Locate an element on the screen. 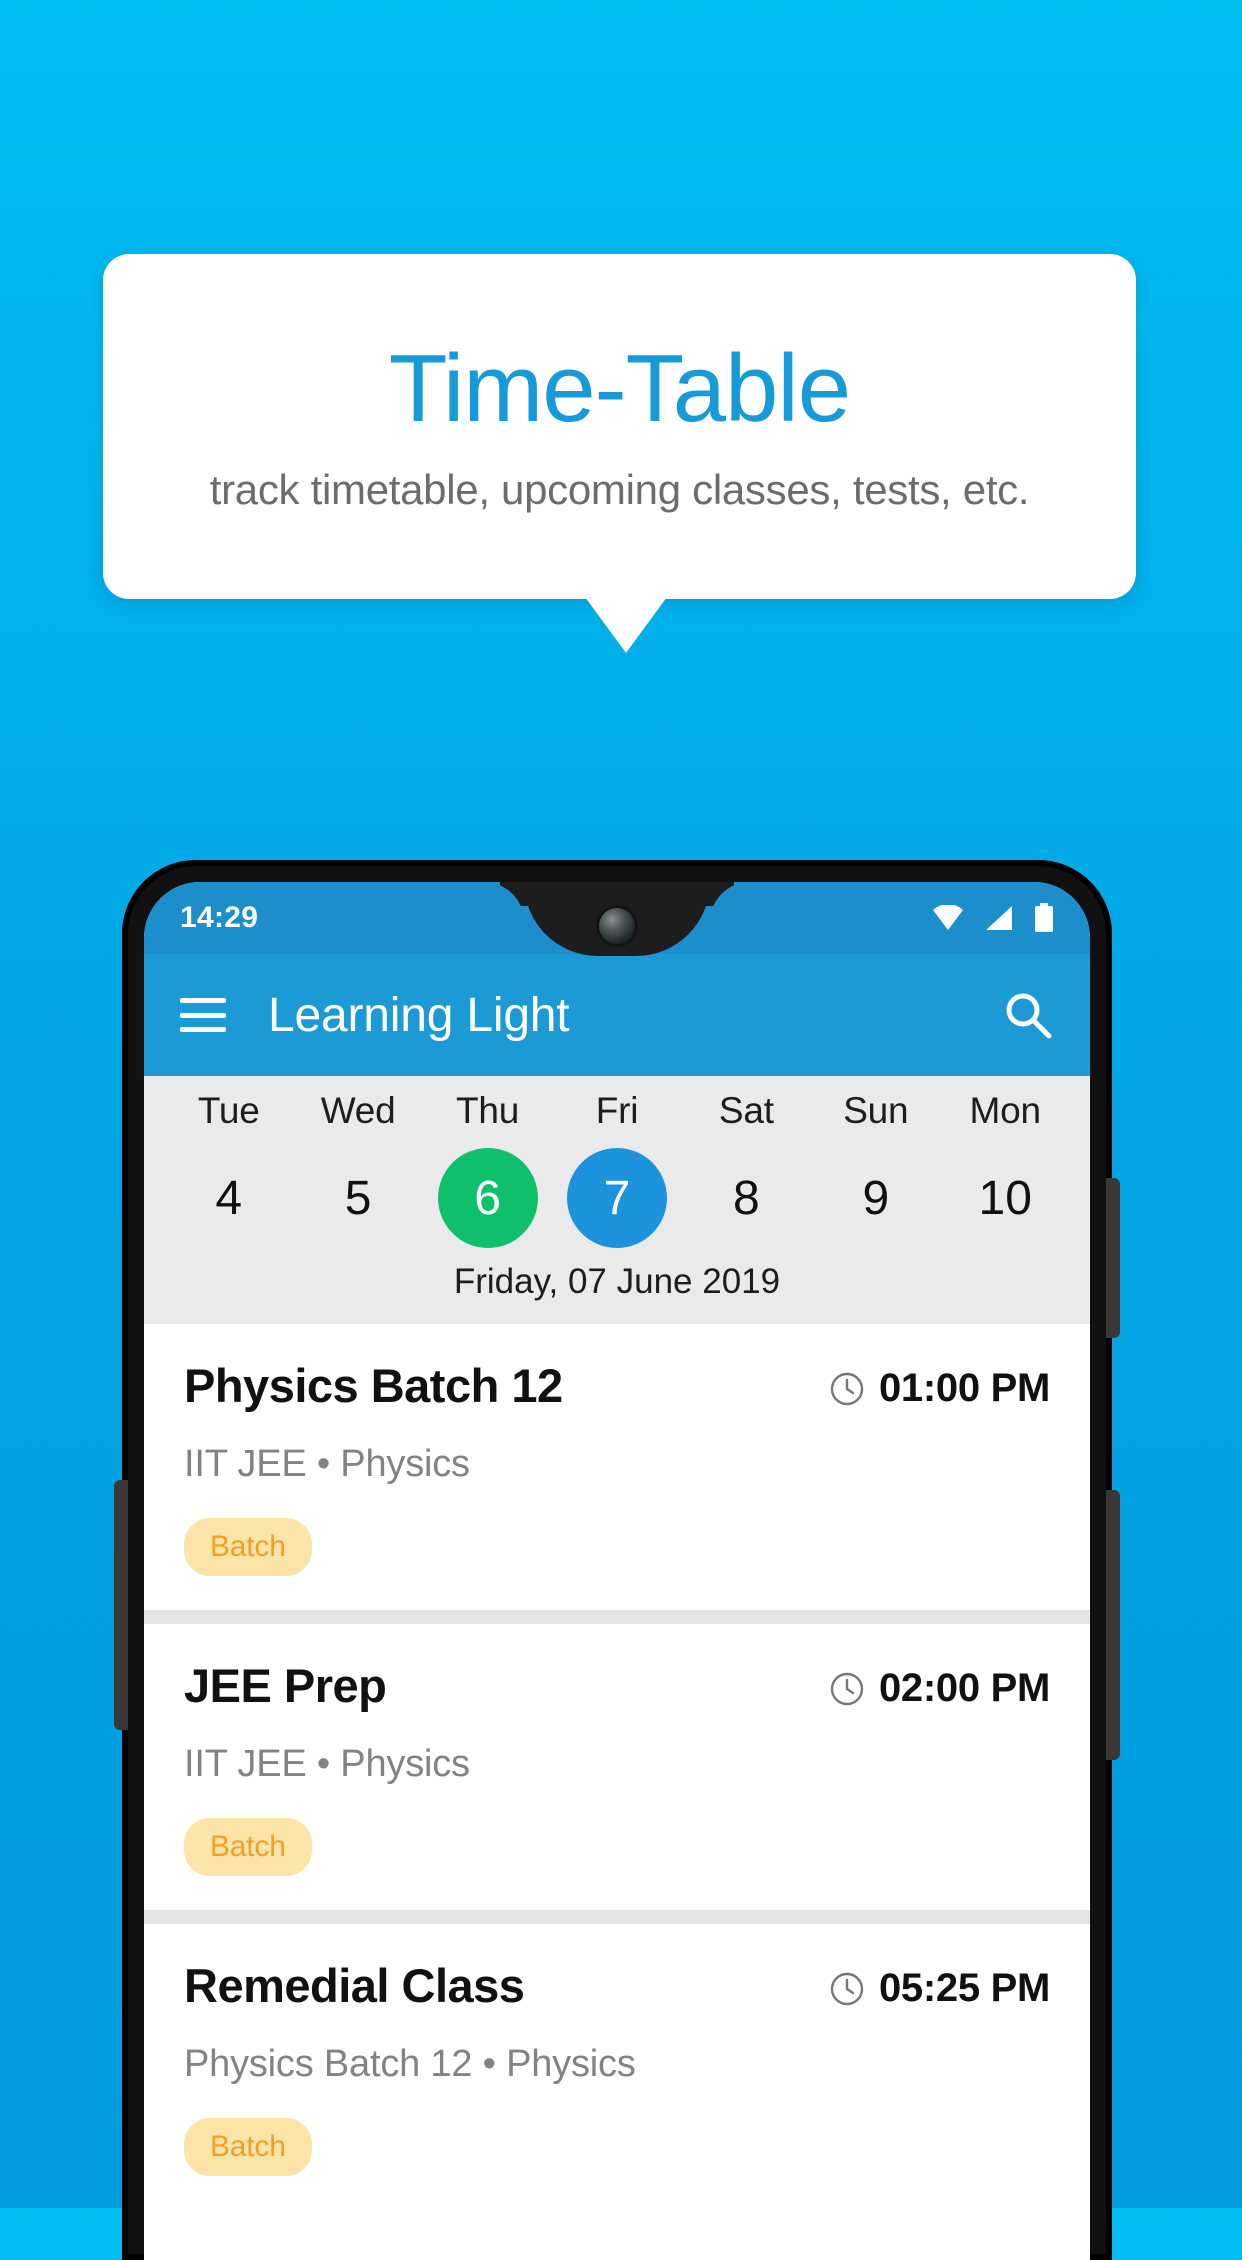 This screenshot has width=1242, height=2260. class-time: 01:00 PM is located at coordinates (964, 1388).